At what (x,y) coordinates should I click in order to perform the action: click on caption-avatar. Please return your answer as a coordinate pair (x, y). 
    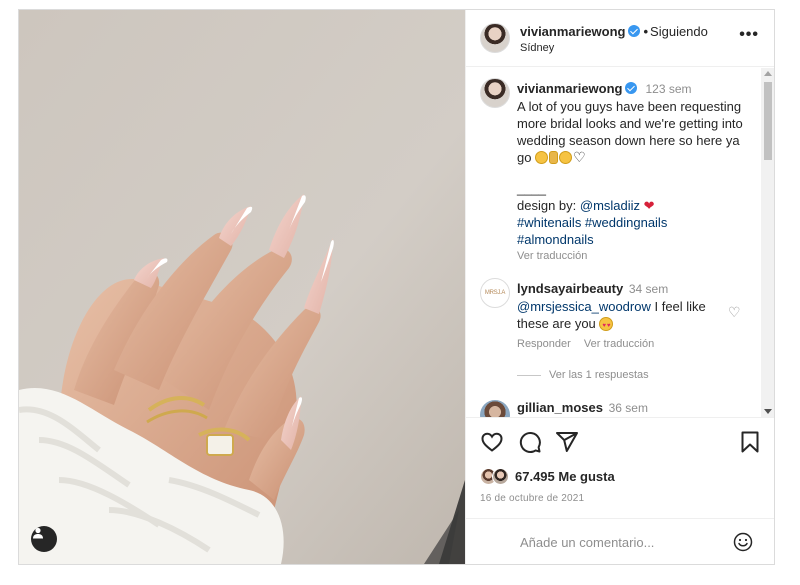
    Looking at the image, I should click on (495, 93).